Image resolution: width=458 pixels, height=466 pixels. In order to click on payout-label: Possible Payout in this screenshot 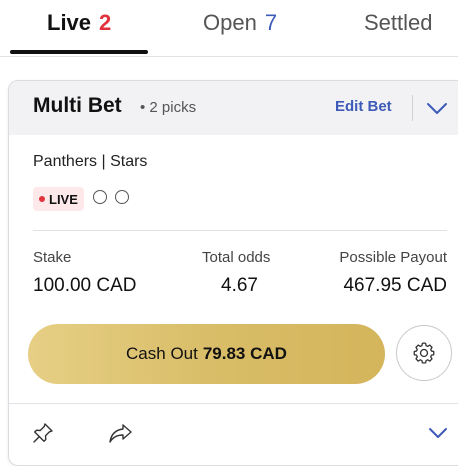, I will do `click(393, 257)`.